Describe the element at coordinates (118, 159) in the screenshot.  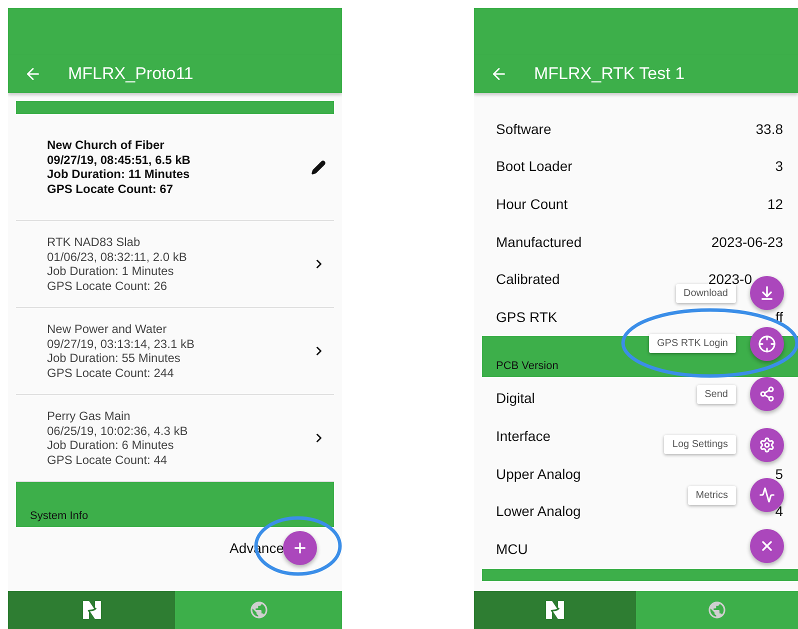
I see `job-details: 09/27/19, 08:45:51, 6.5 kB` at that location.